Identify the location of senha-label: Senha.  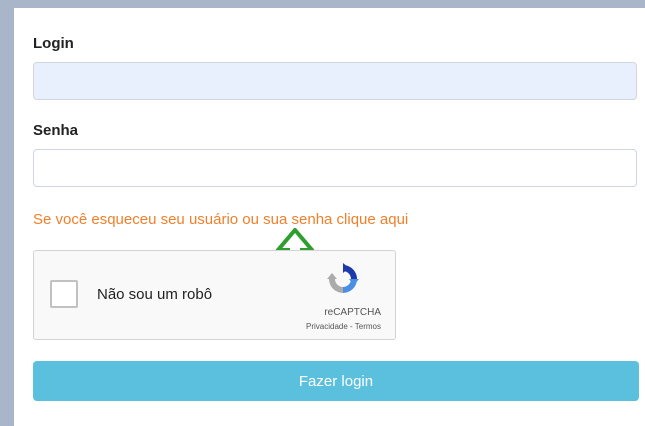
(56, 130).